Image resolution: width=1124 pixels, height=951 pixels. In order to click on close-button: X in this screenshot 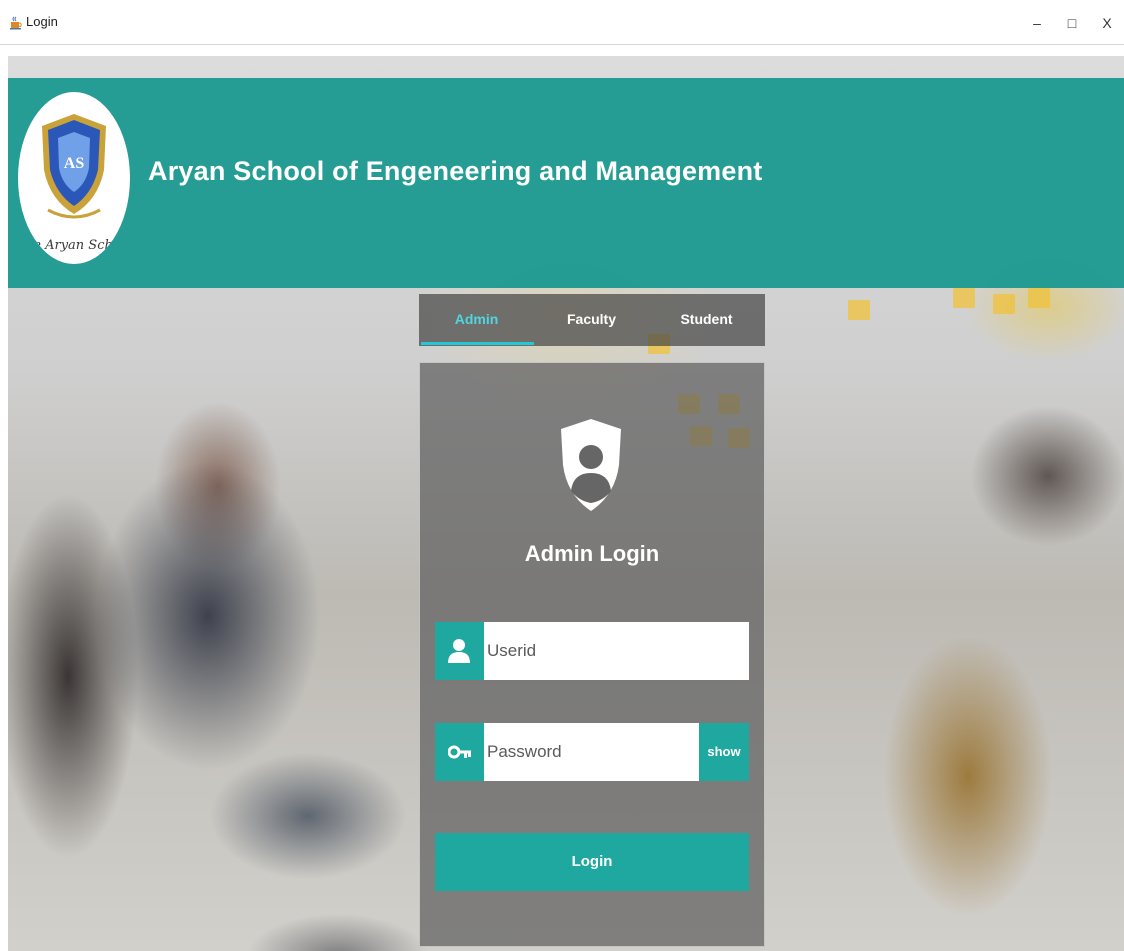, I will do `click(1107, 23)`.